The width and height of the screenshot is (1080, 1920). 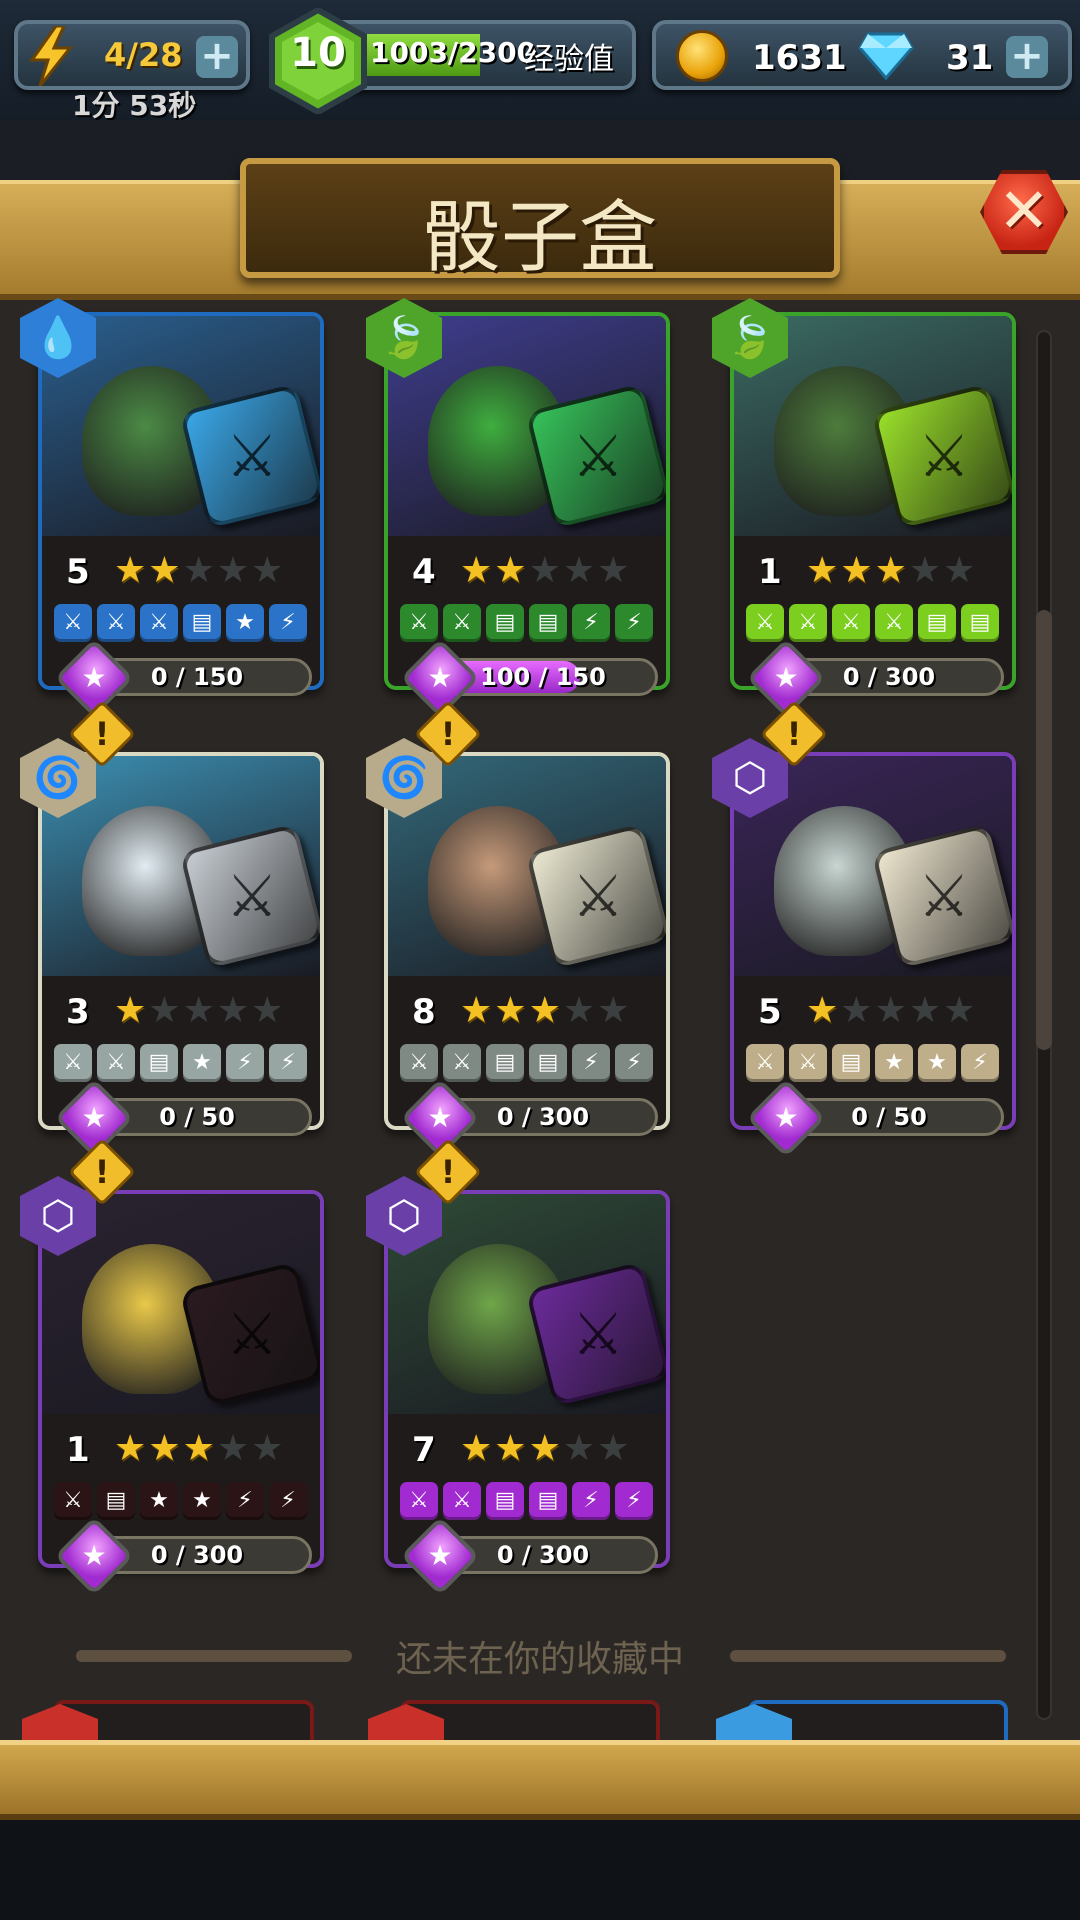 I want to click on energy-value: 4/28, so click(x=143, y=55).